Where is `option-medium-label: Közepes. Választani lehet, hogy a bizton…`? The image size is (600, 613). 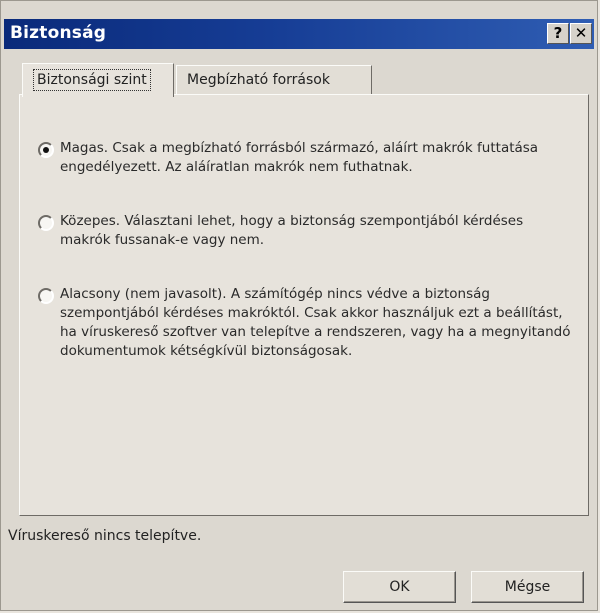
option-medium-label: Közepes. Választani lehet, hogy a bizton… is located at coordinates (292, 230).